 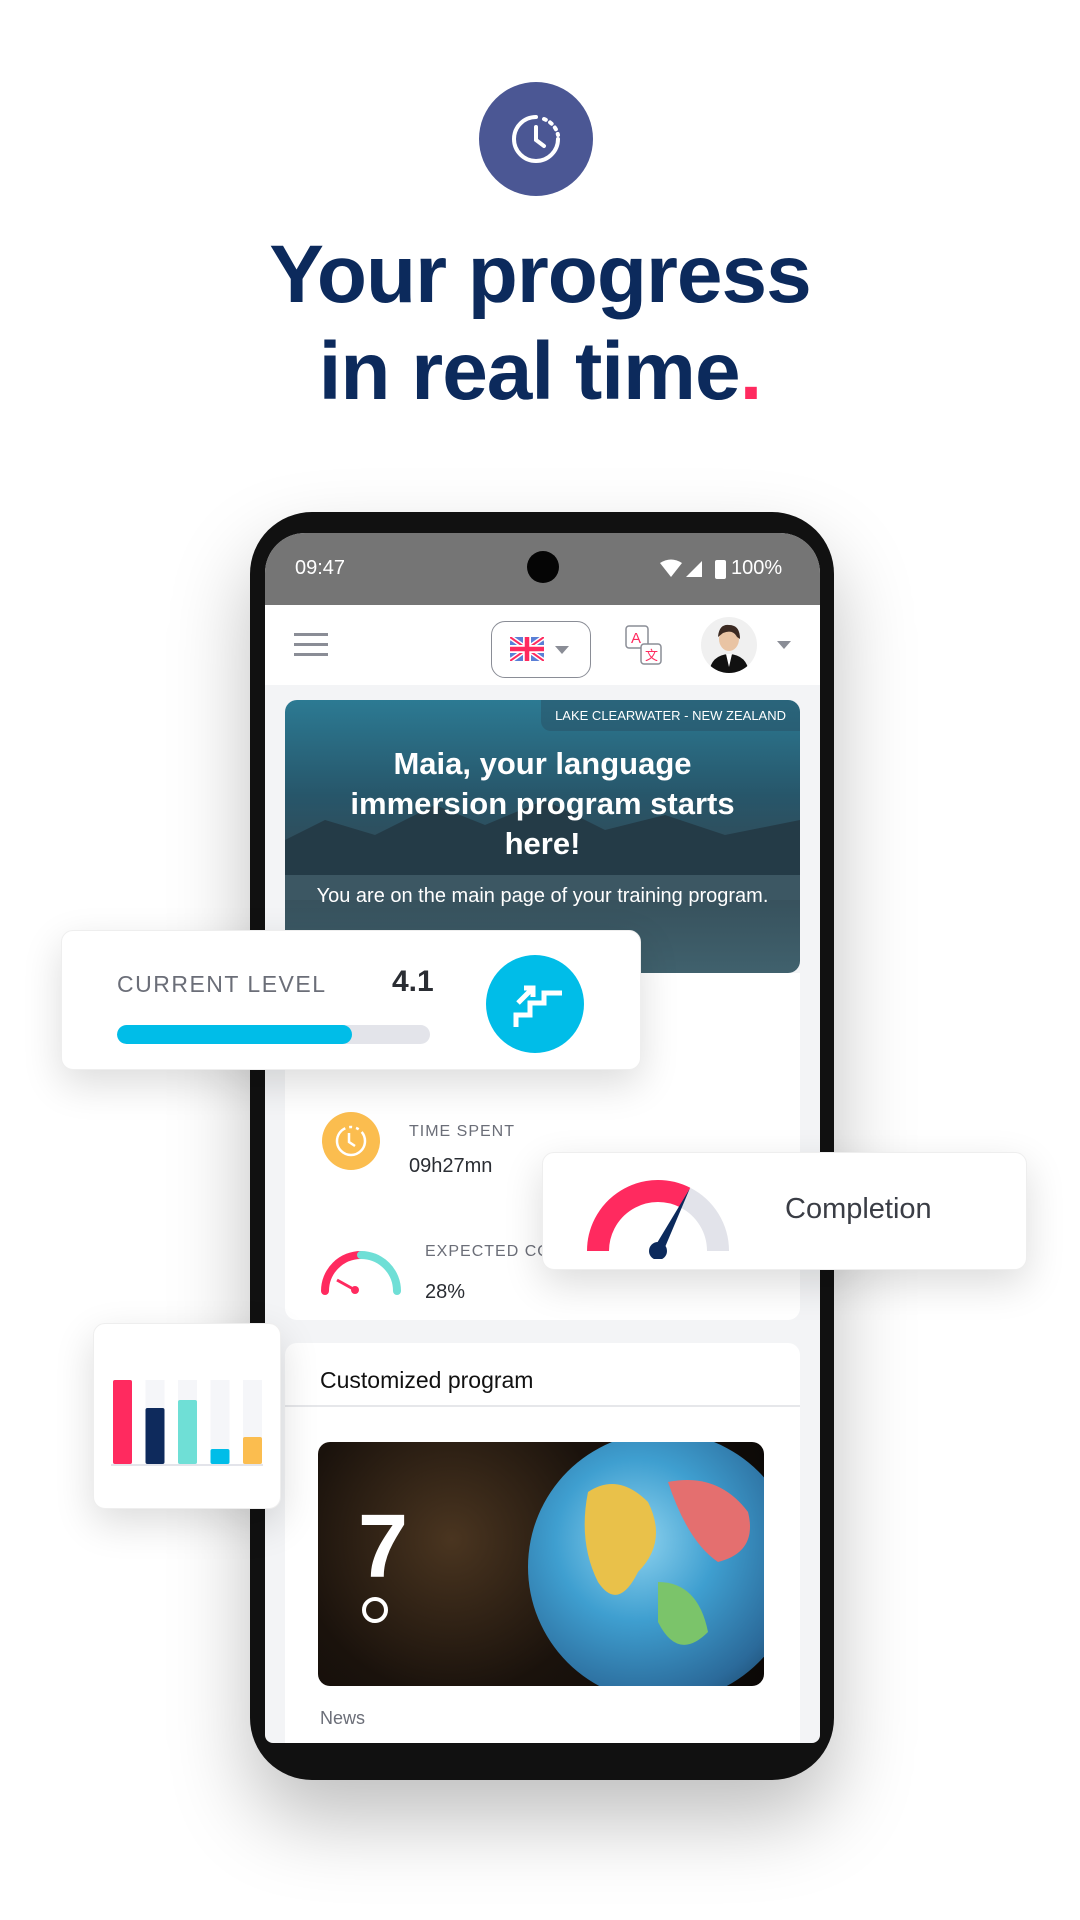 What do you see at coordinates (320, 568) in the screenshot?
I see `status-time: 09:47` at bounding box center [320, 568].